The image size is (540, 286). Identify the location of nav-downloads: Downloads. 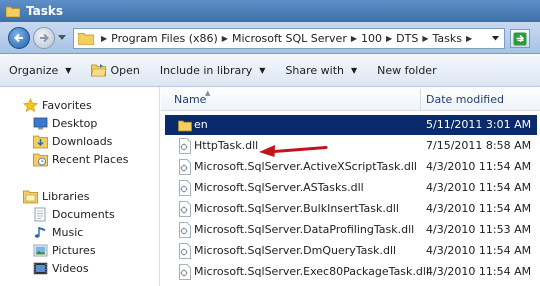
(72, 141).